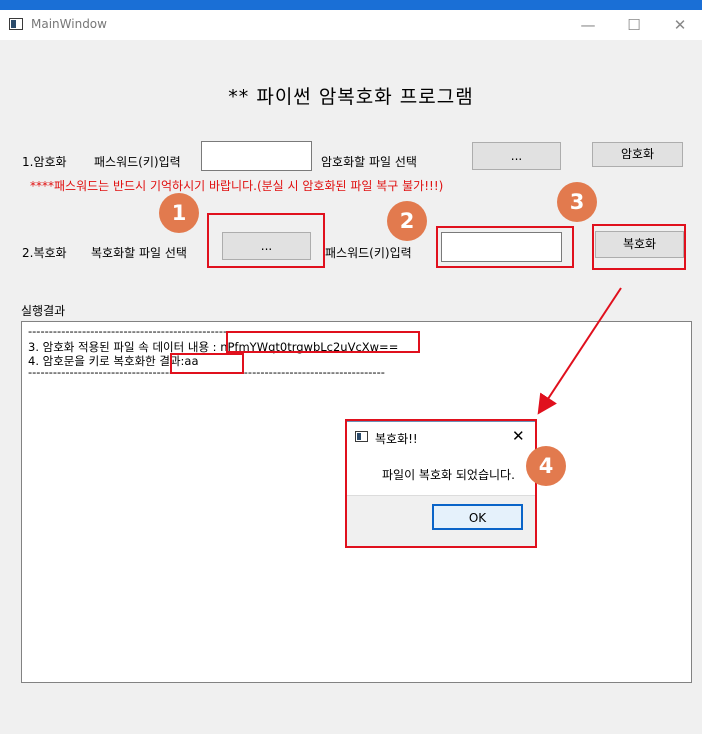  I want to click on encrypt-password-input, so click(256, 156).